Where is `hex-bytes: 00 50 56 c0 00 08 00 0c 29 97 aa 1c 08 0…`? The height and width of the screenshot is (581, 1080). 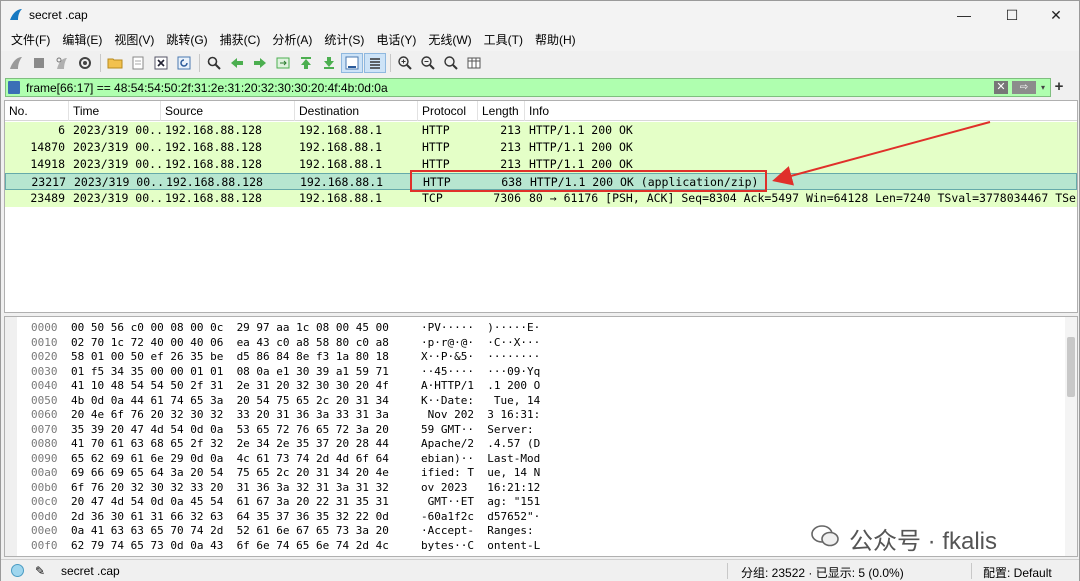
hex-bytes: 00 50 56 c0 00 08 00 0c 29 97 aa 1c 08 0… is located at coordinates (230, 327).